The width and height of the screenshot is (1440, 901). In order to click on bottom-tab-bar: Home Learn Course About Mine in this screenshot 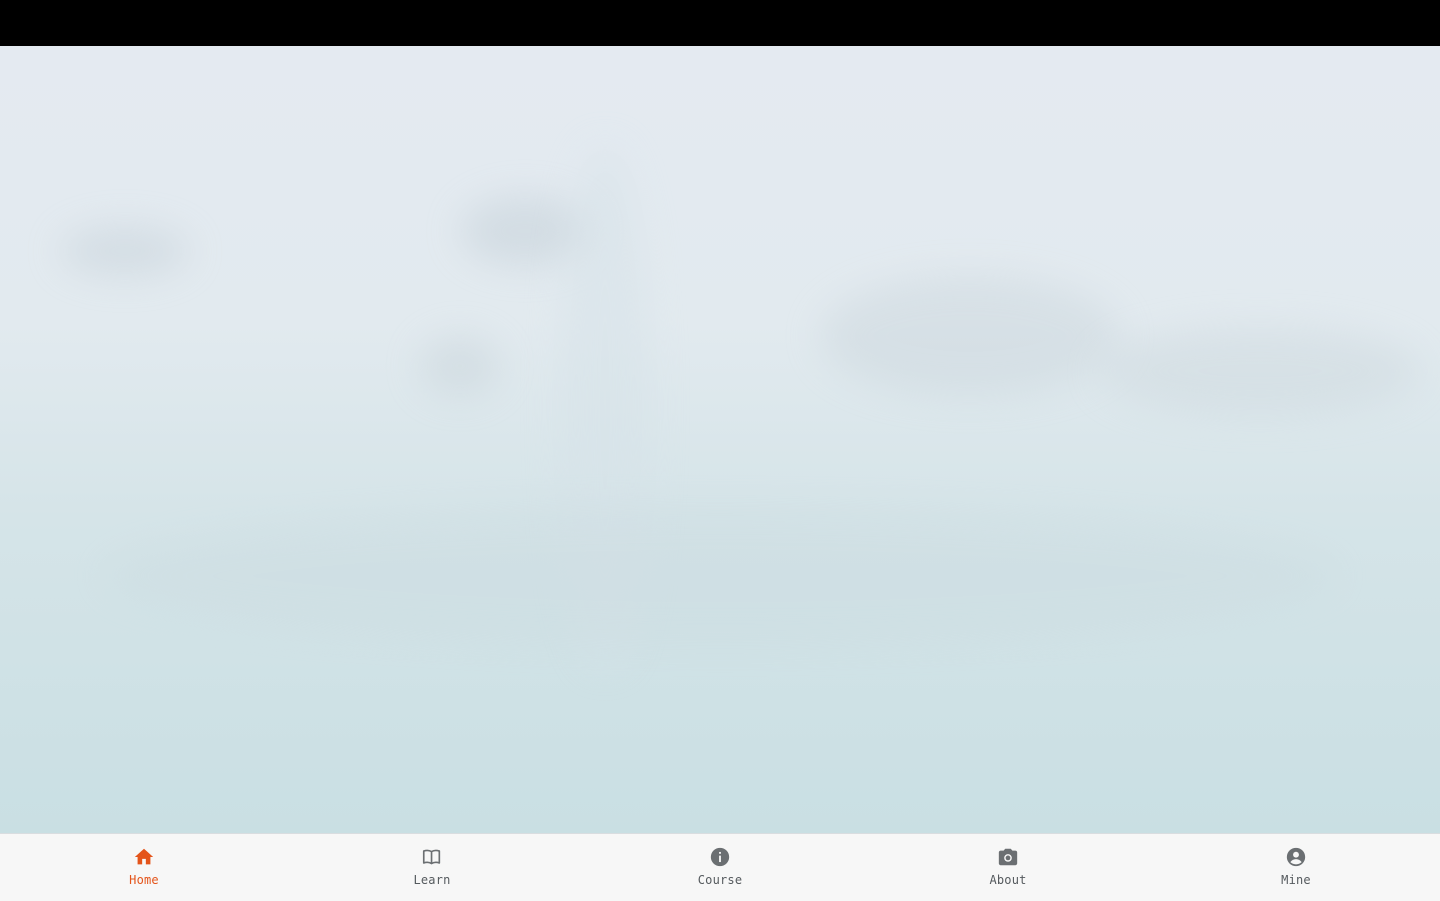, I will do `click(720, 867)`.